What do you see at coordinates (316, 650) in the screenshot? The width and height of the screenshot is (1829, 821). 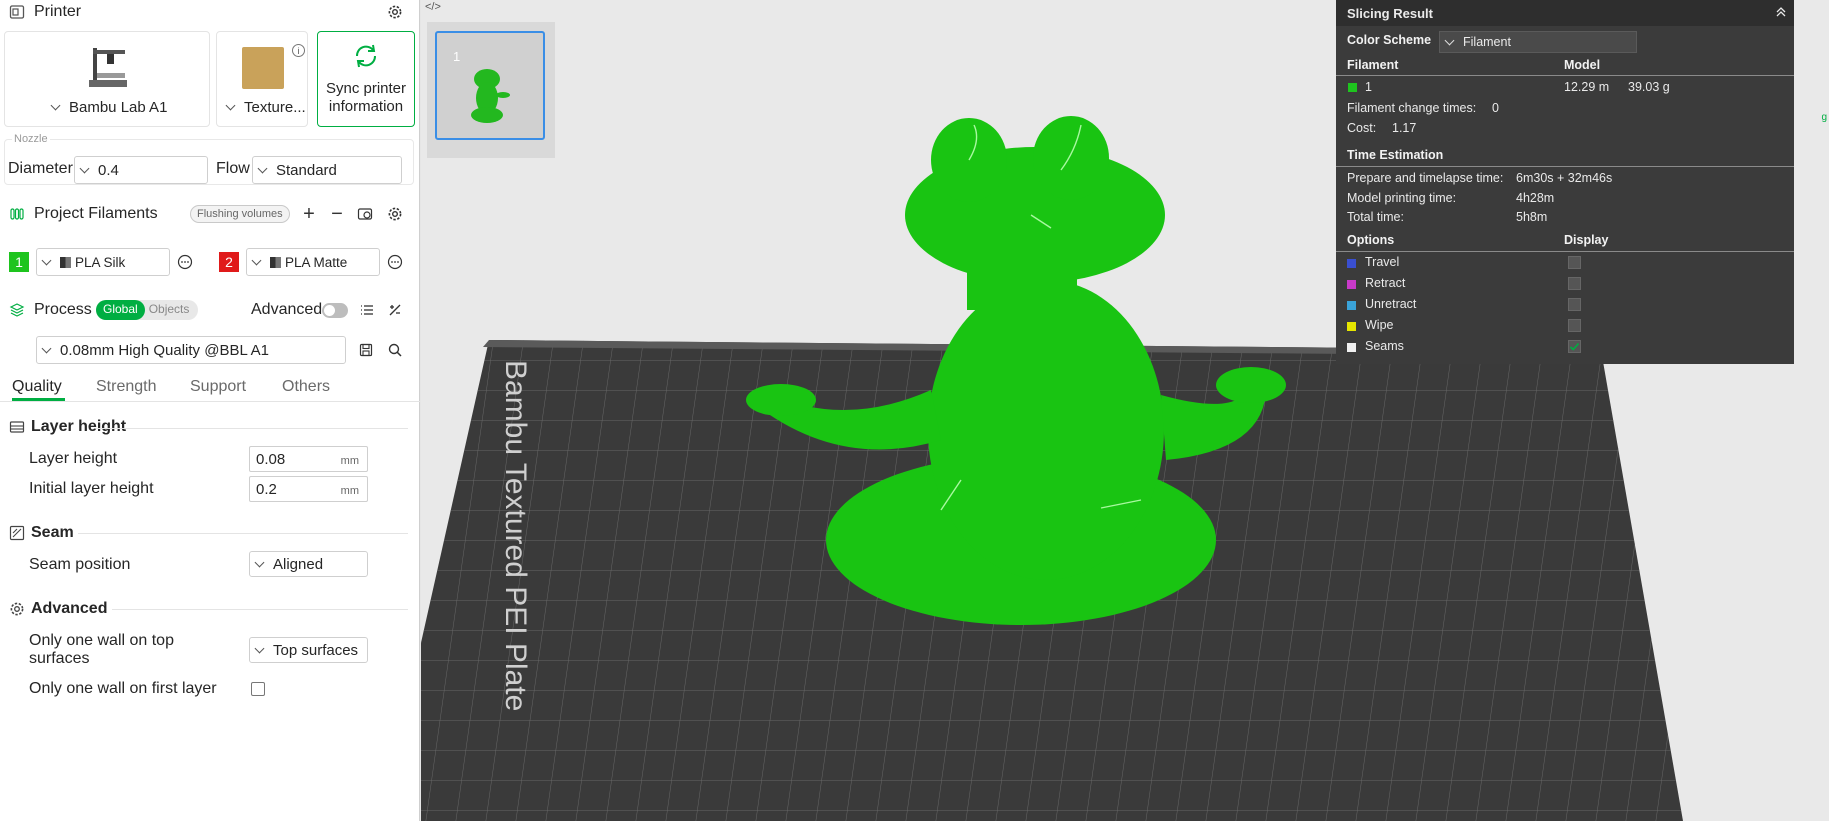 I see `one-wall-top-value: Top surfaces` at bounding box center [316, 650].